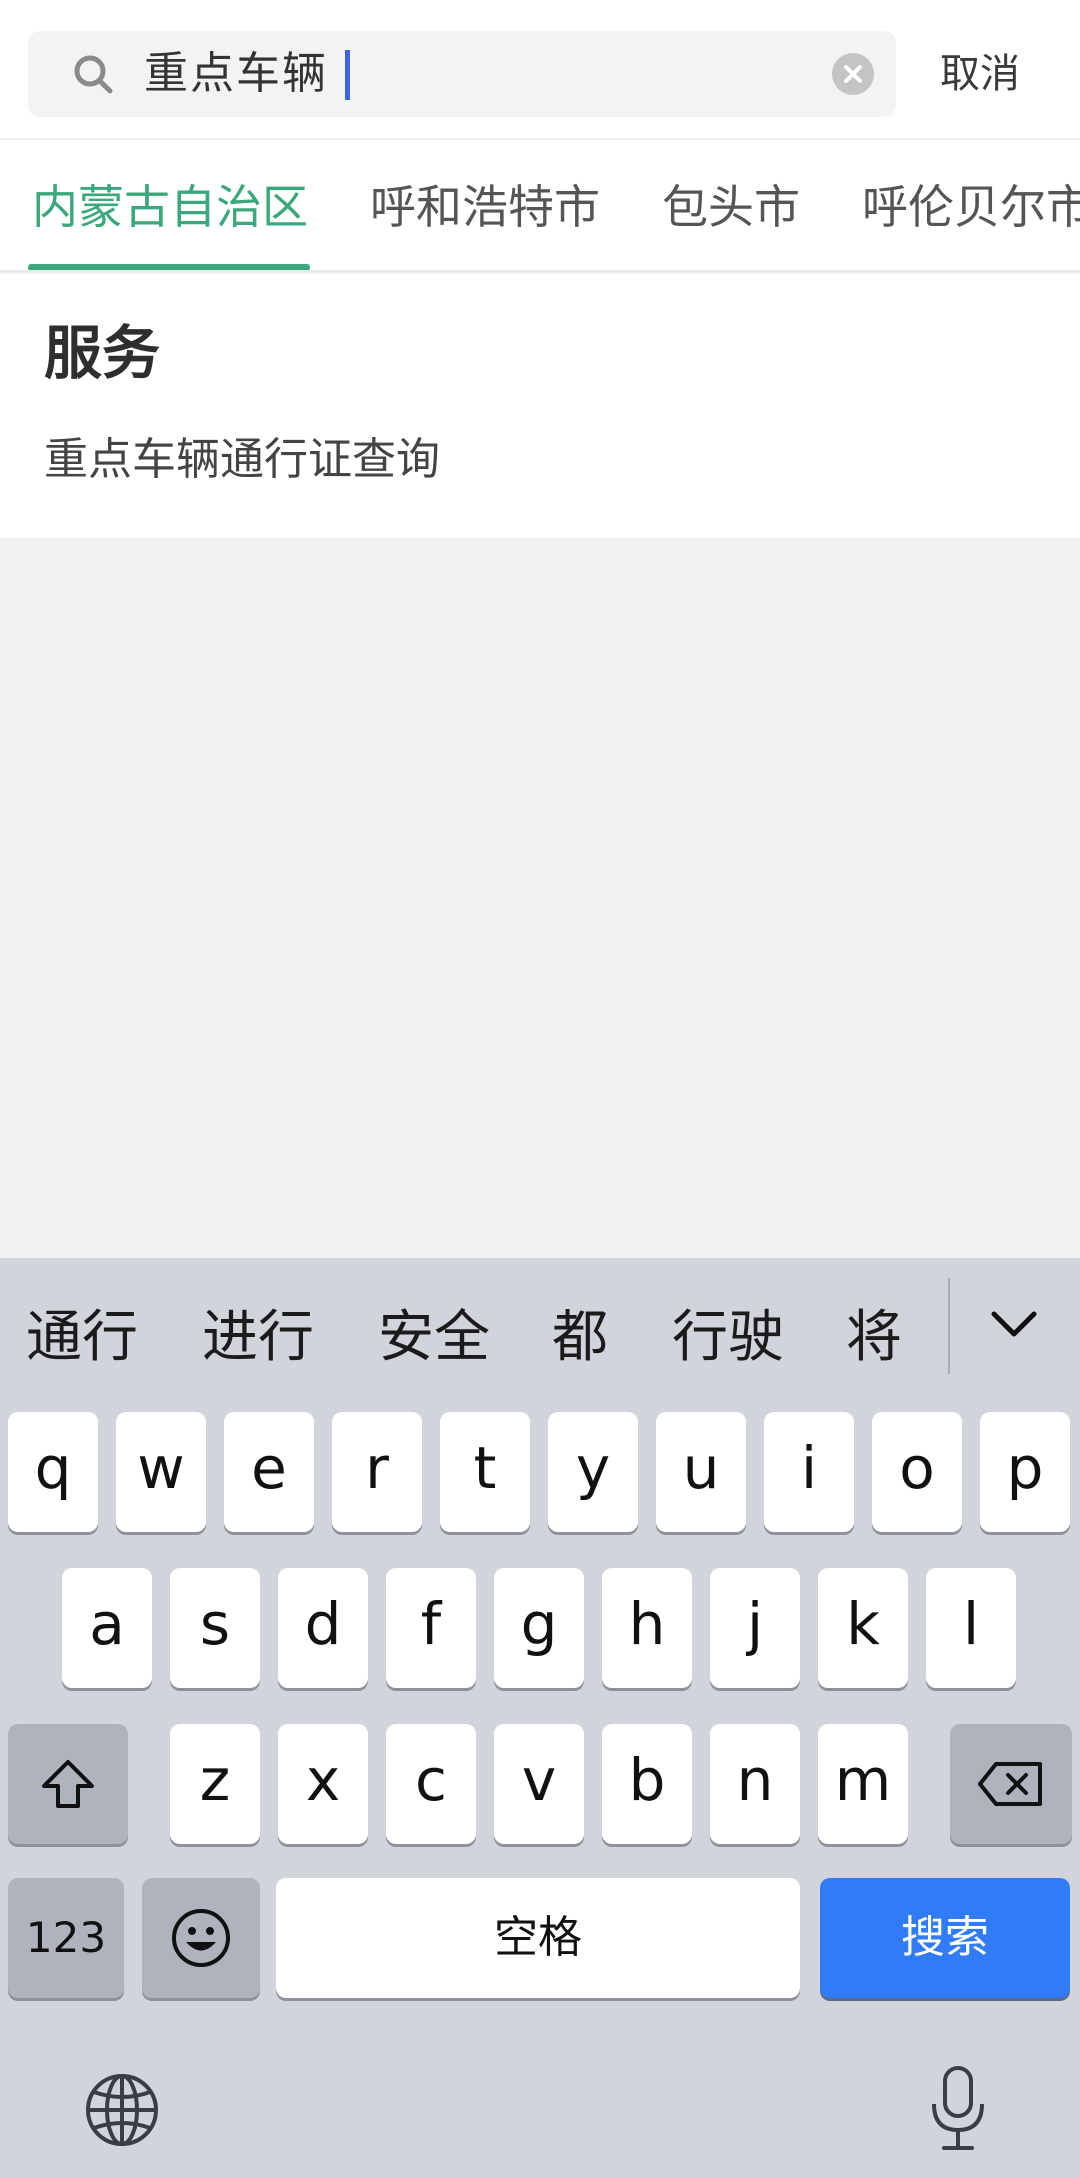  What do you see at coordinates (1014, 1324) in the screenshot?
I see `chevron-down-icon` at bounding box center [1014, 1324].